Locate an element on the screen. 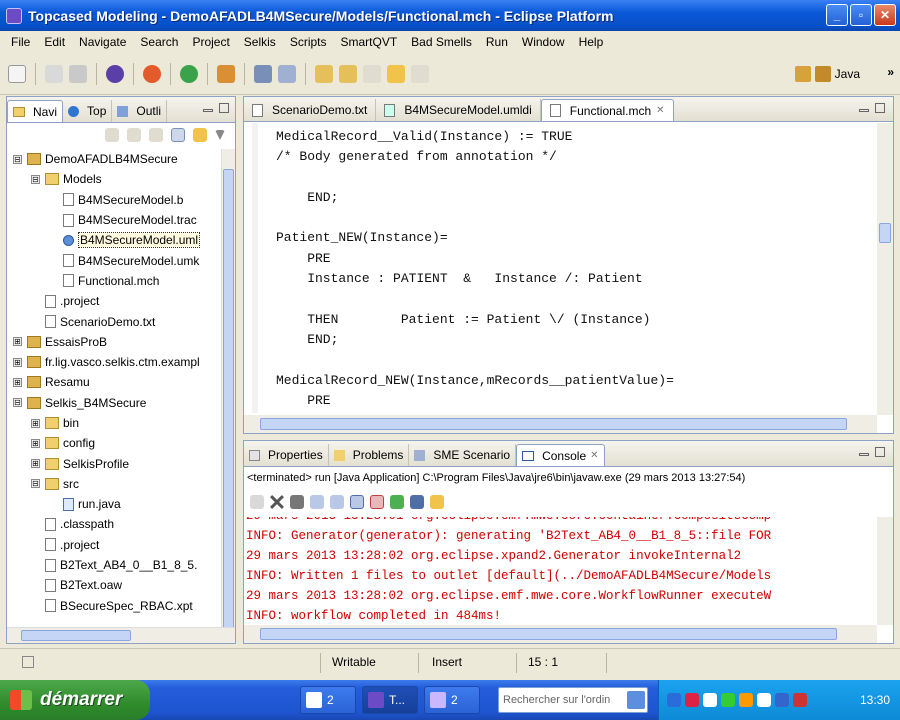 The height and width of the screenshot is (720, 900). tab-sme-scenario: SME Scenario is located at coordinates (463, 455).